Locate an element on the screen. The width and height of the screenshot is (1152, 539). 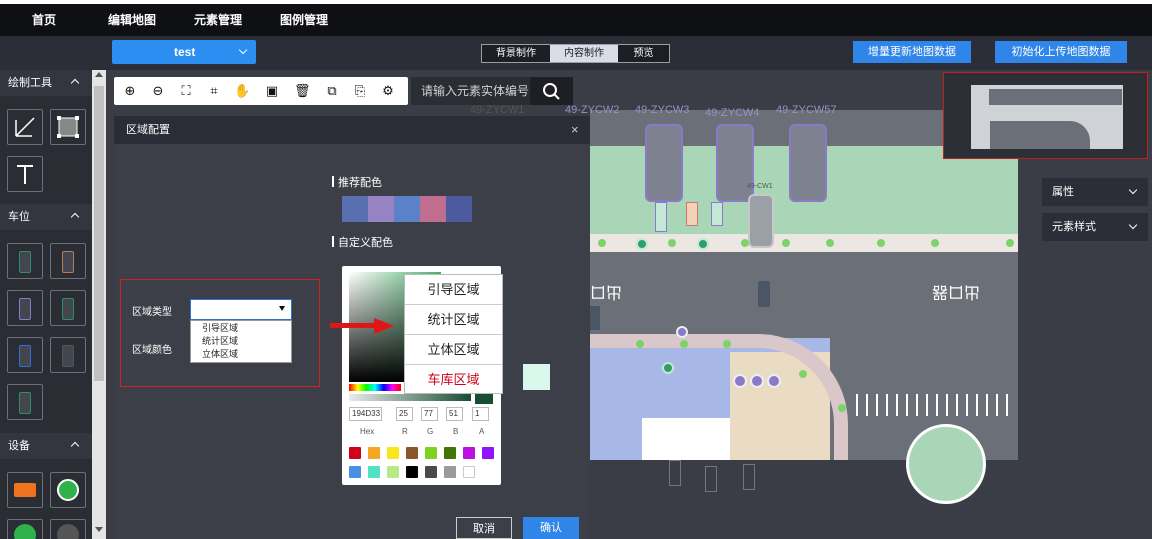
section-title: 车位 is located at coordinates (19, 217).